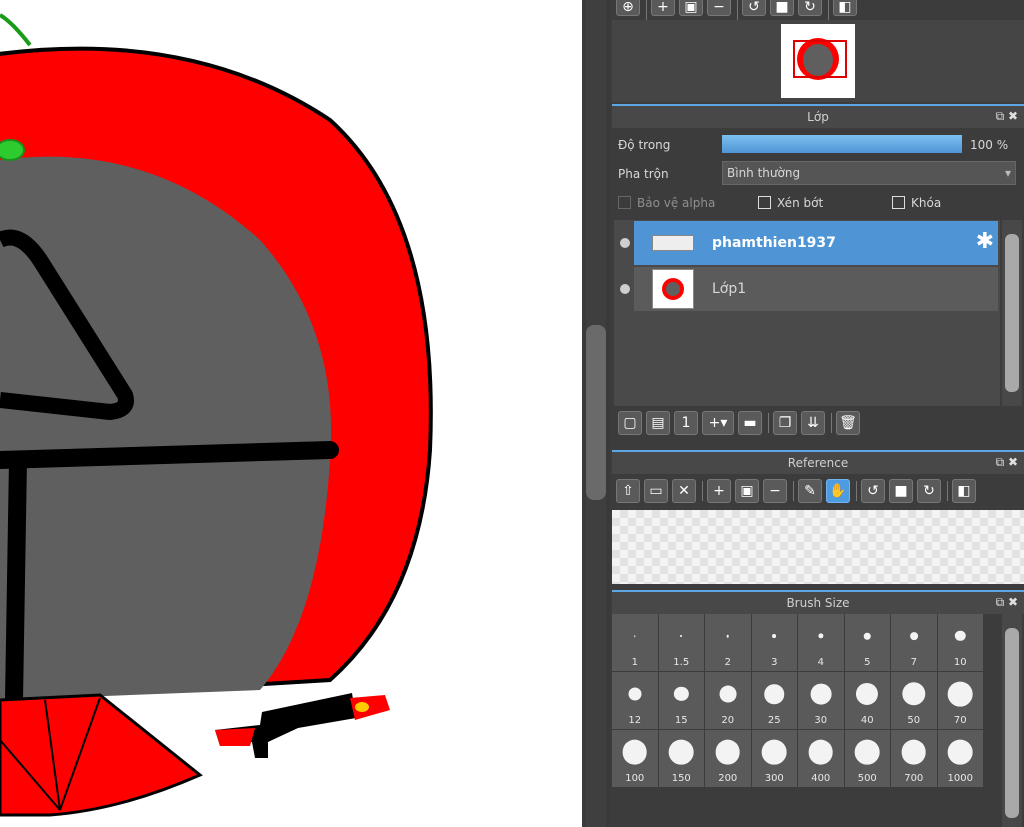  I want to click on reference-panel-title: Reference, so click(818, 463).